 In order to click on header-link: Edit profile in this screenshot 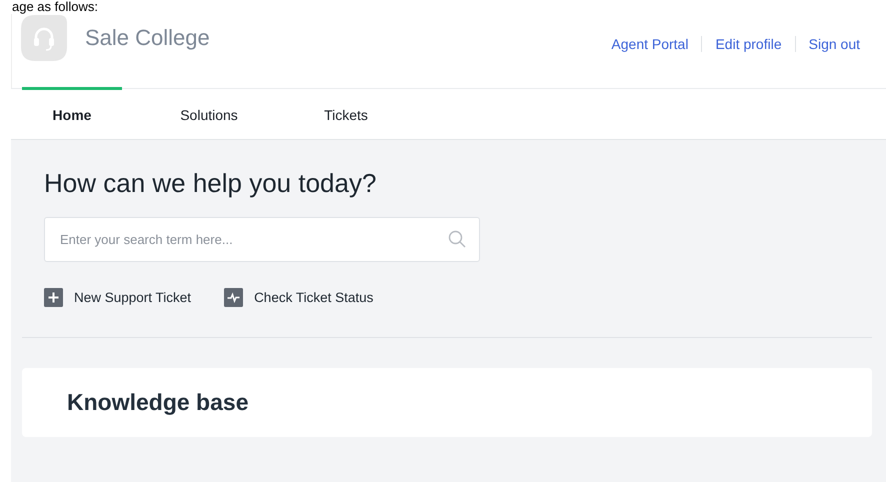, I will do `click(748, 44)`.